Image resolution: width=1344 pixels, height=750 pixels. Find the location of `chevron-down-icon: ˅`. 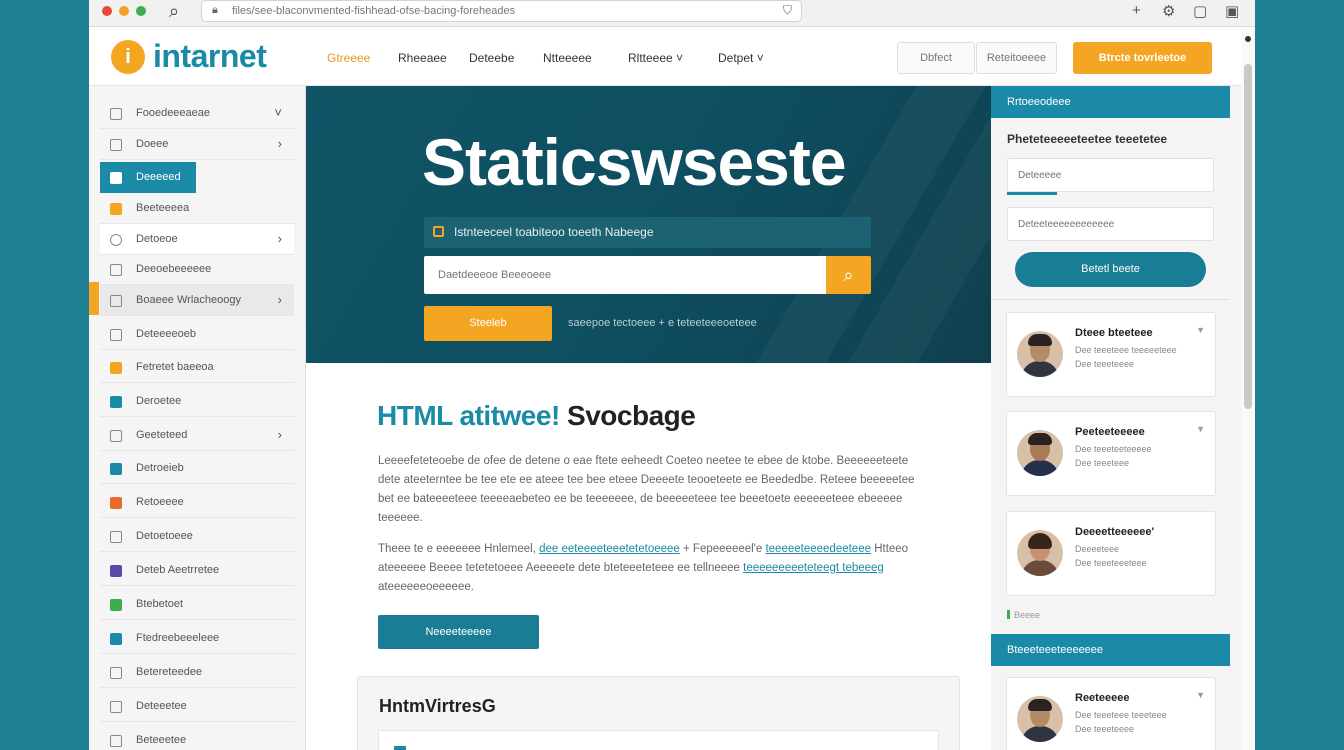

chevron-down-icon: ˅ is located at coordinates (760, 58).